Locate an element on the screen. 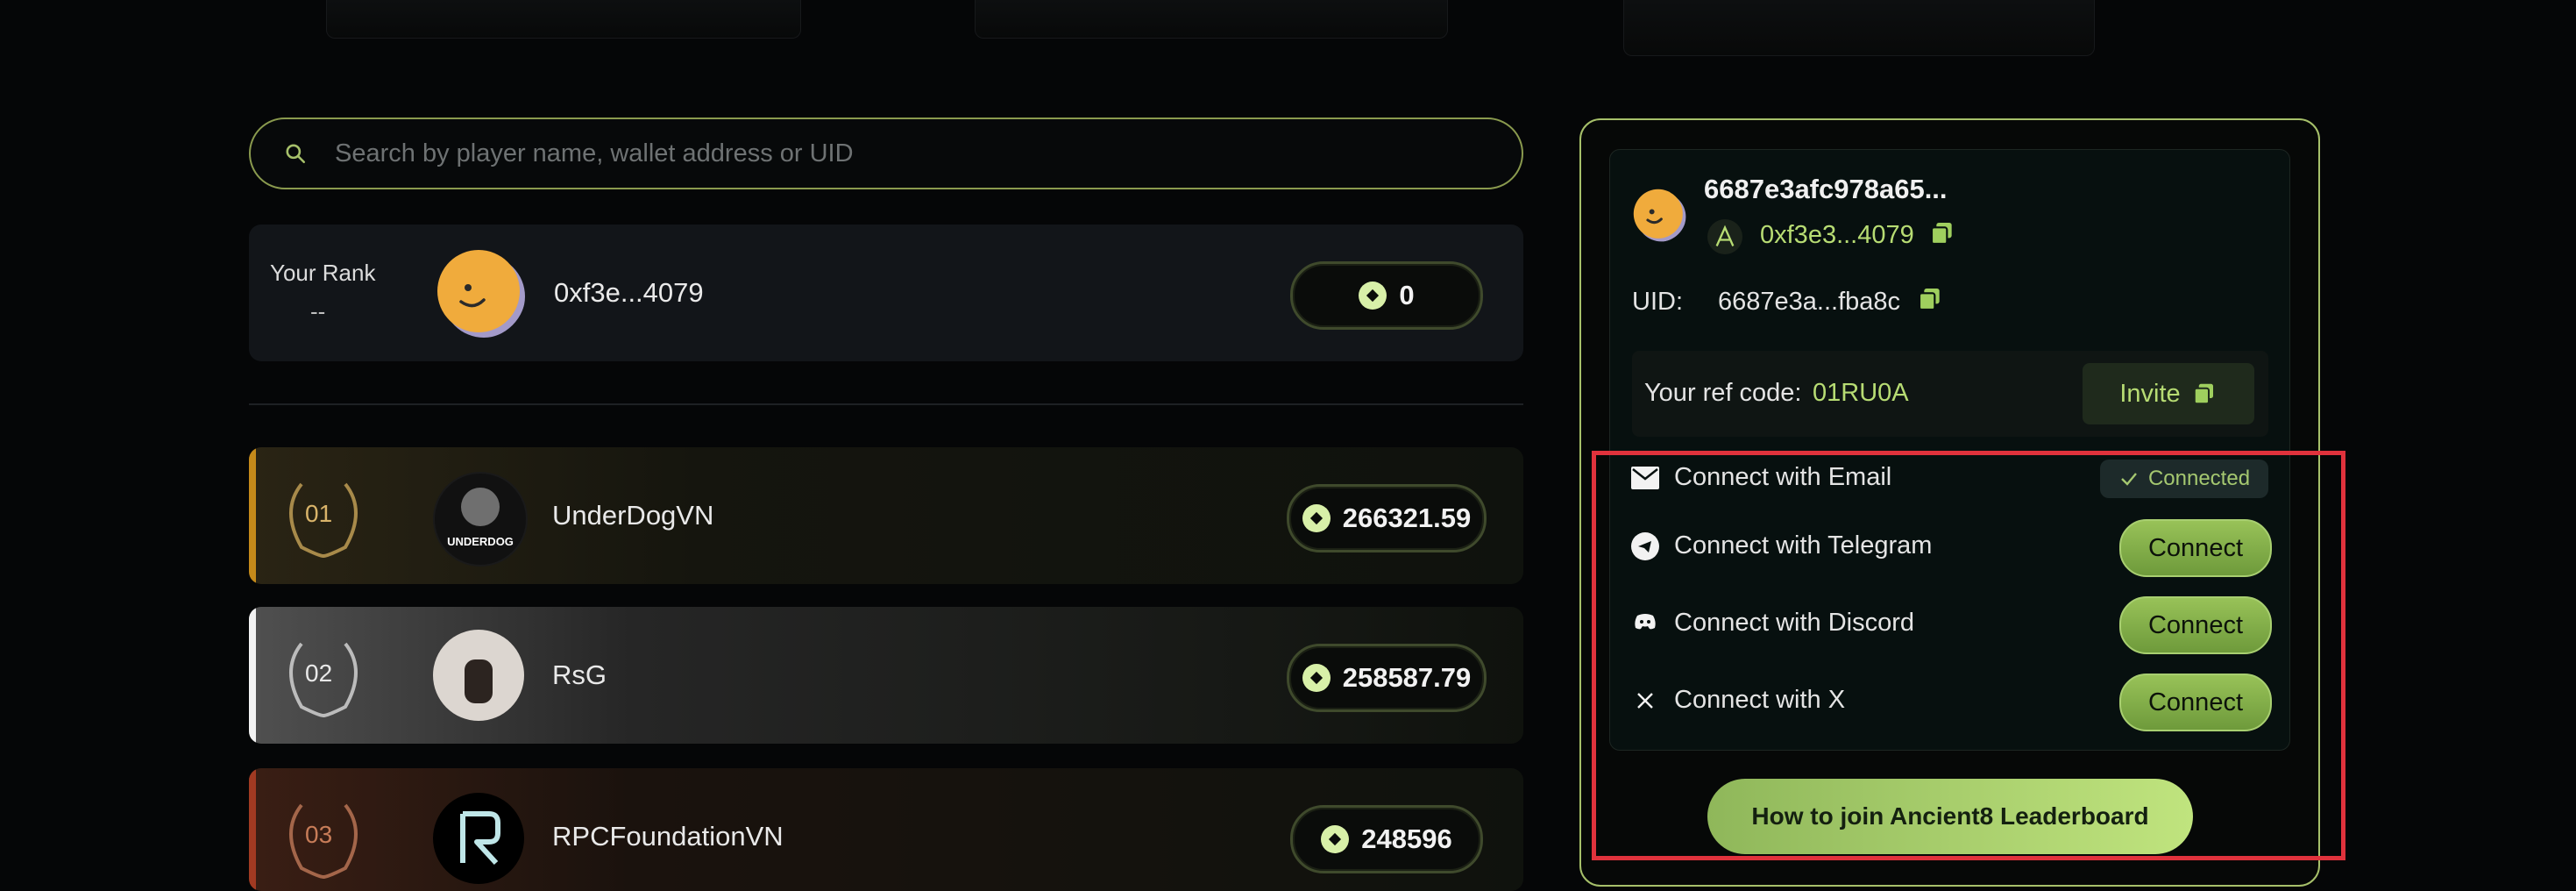 The height and width of the screenshot is (891, 2576). top-card-right is located at coordinates (1859, 28).